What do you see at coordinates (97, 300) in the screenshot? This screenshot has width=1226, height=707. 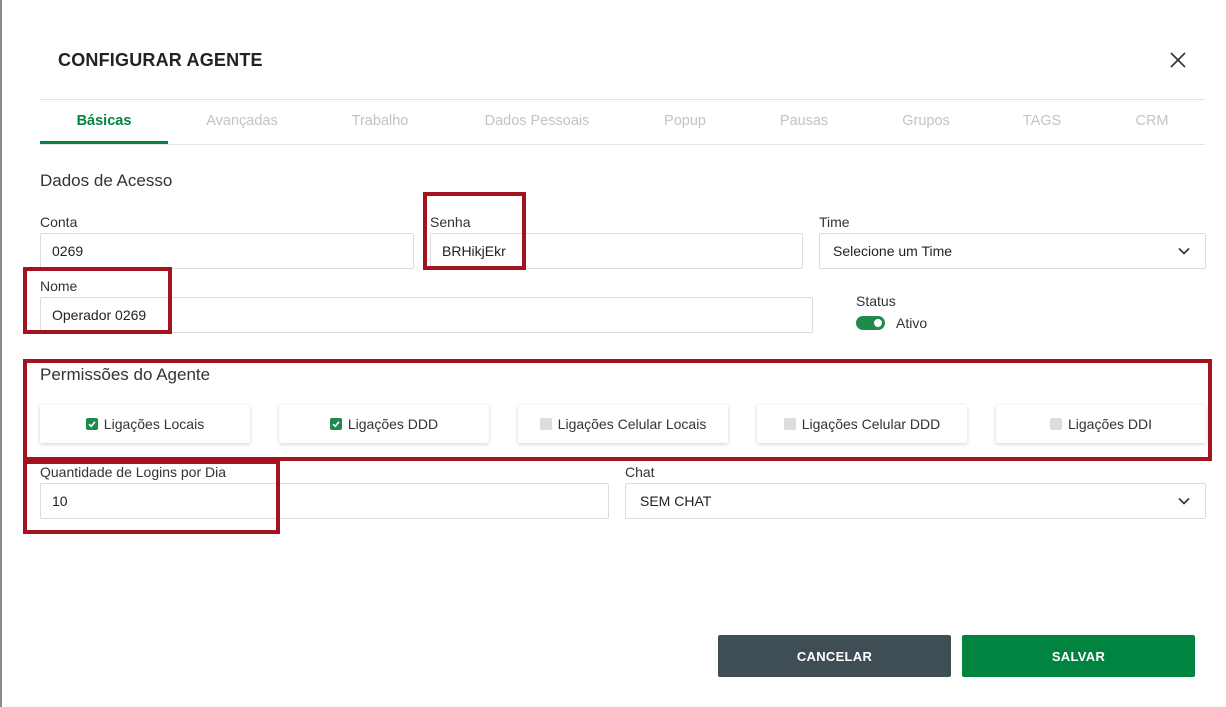 I see `highlight-nome` at bounding box center [97, 300].